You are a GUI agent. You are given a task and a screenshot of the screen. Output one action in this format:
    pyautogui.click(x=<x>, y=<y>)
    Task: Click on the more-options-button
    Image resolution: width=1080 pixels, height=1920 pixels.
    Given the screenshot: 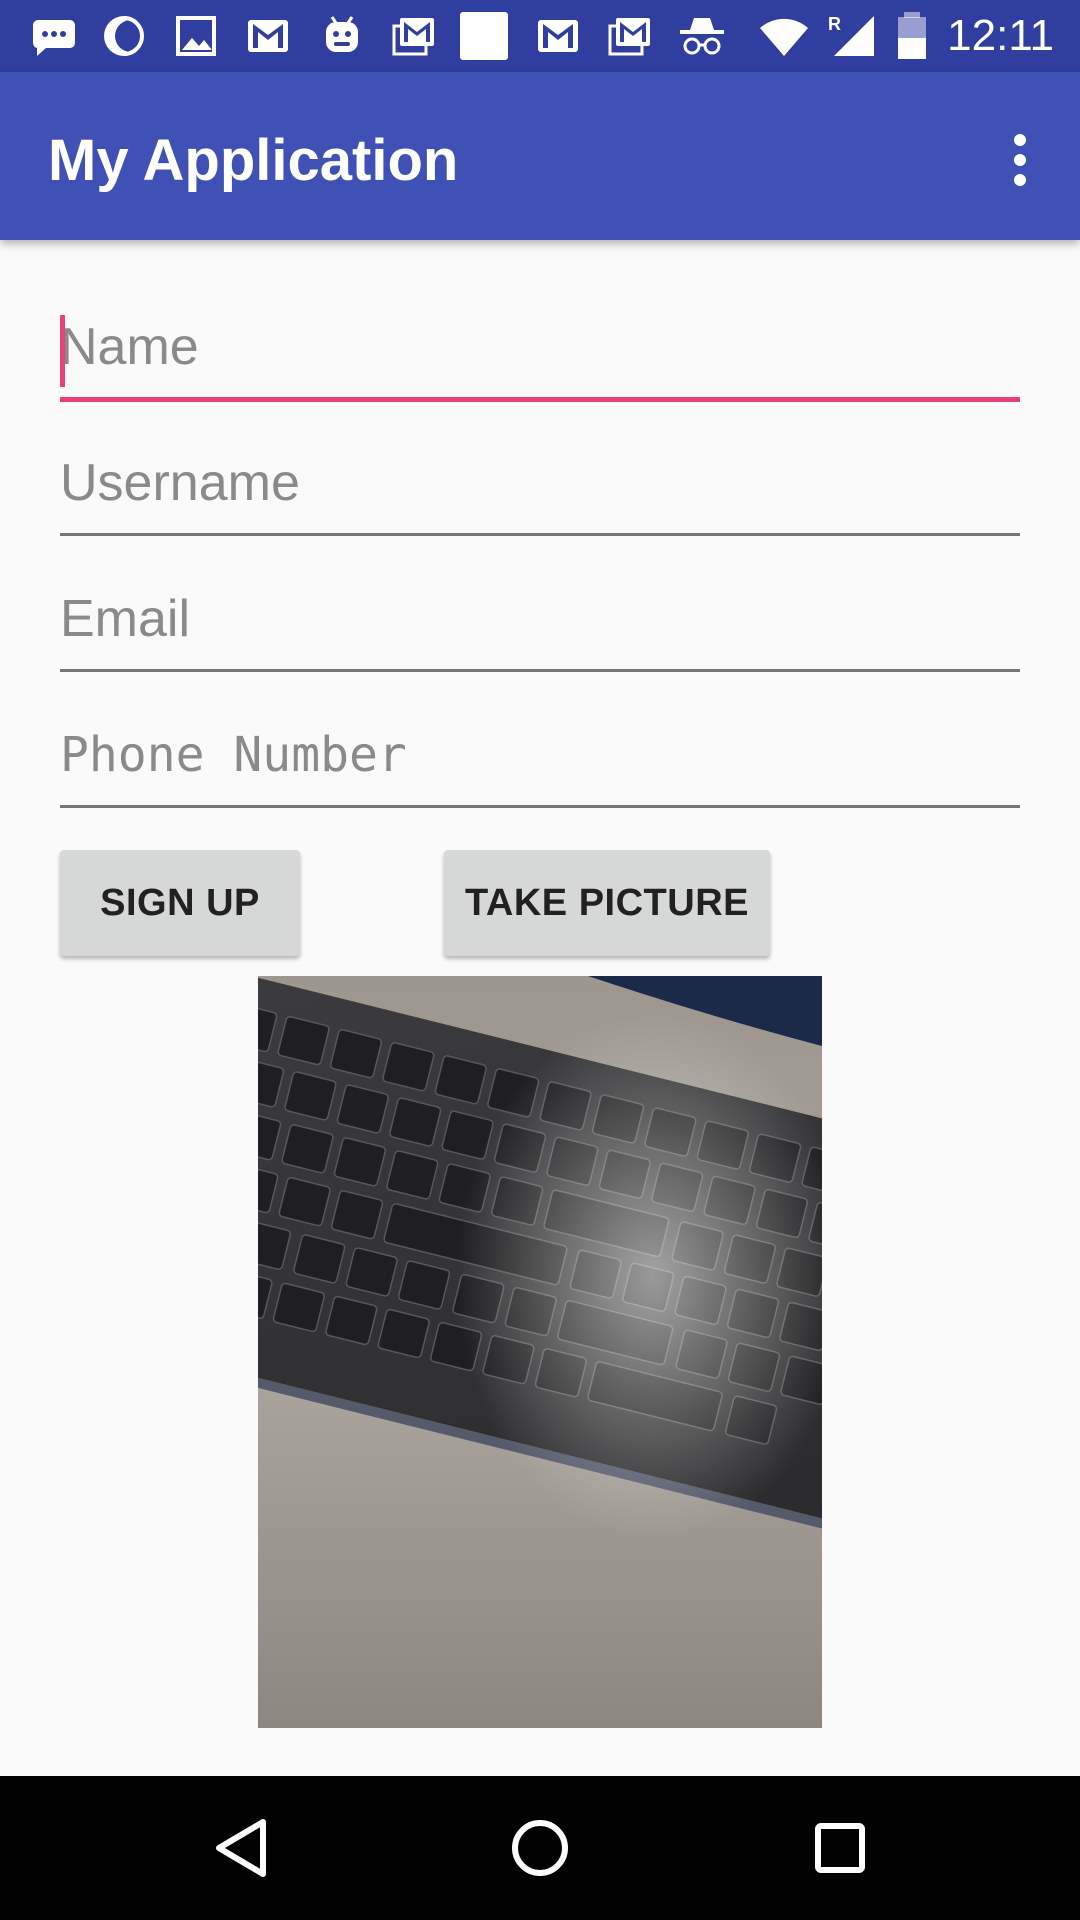 What is the action you would take?
    pyautogui.click(x=1020, y=160)
    